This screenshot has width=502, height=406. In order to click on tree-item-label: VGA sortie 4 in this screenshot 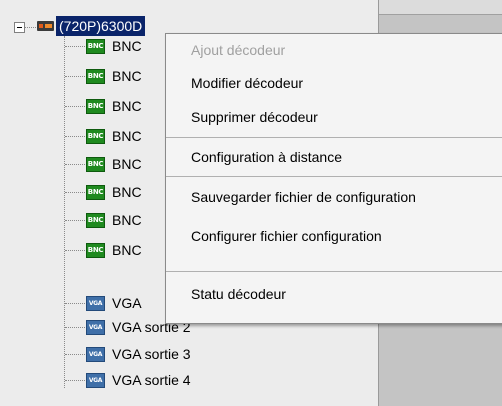, I will do `click(151, 380)`.